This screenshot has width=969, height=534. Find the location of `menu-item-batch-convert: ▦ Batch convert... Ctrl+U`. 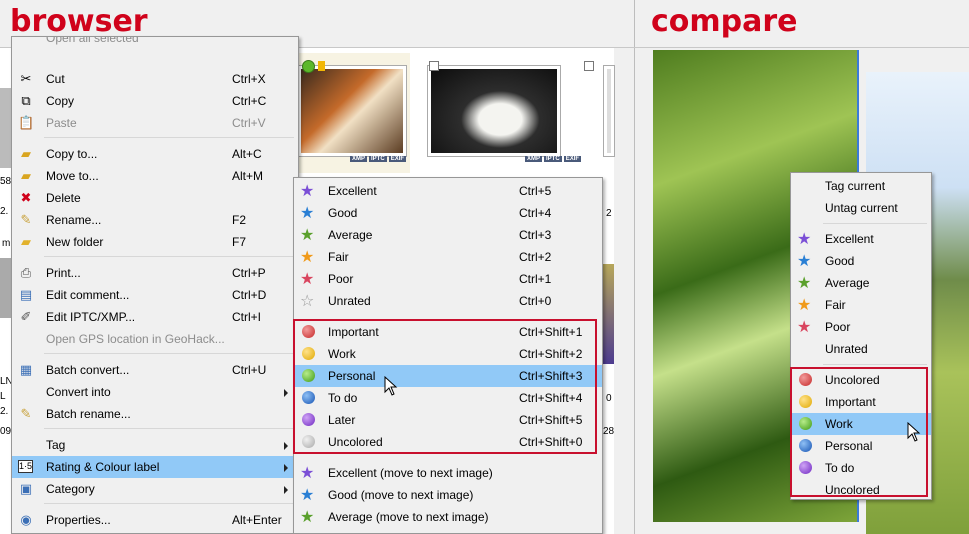

menu-item-batch-convert: ▦ Batch convert... Ctrl+U is located at coordinates (155, 370).